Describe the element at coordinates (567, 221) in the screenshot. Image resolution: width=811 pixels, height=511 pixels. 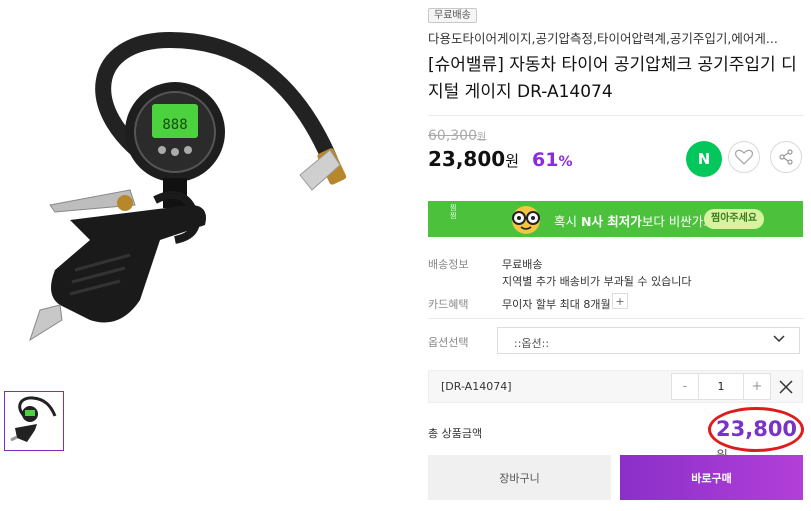
I see `banner-msg-prefix: 혹시` at that location.